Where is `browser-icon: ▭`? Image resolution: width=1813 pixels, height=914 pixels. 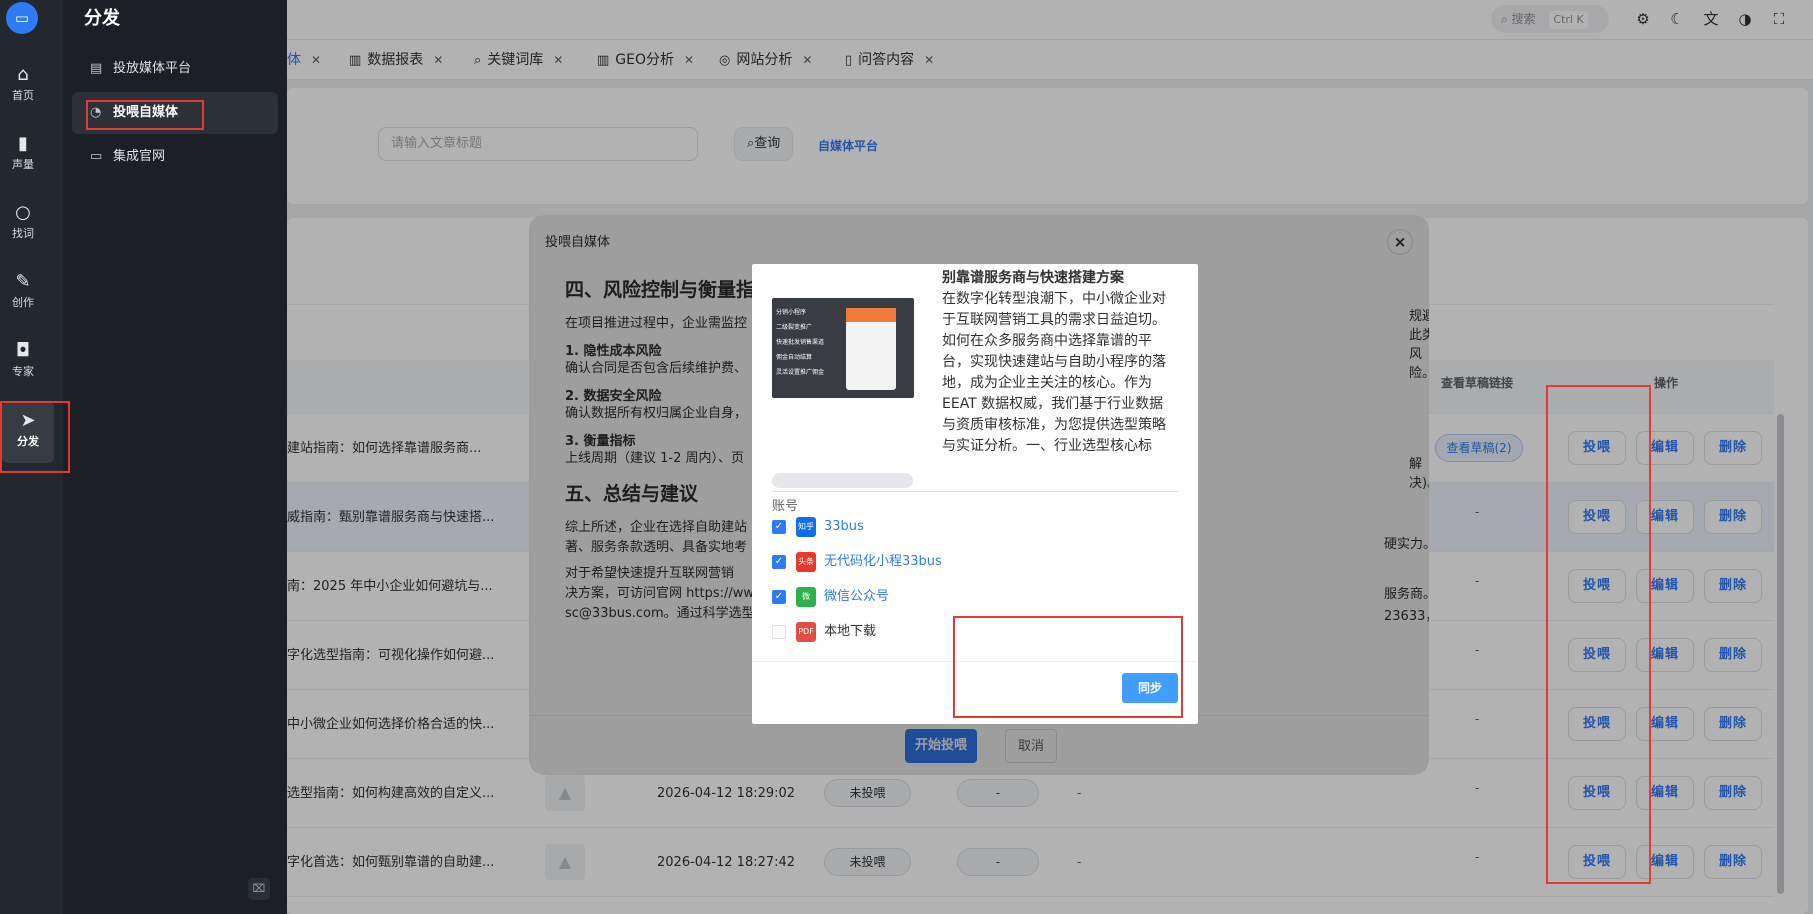
browser-icon: ▭ is located at coordinates (96, 156).